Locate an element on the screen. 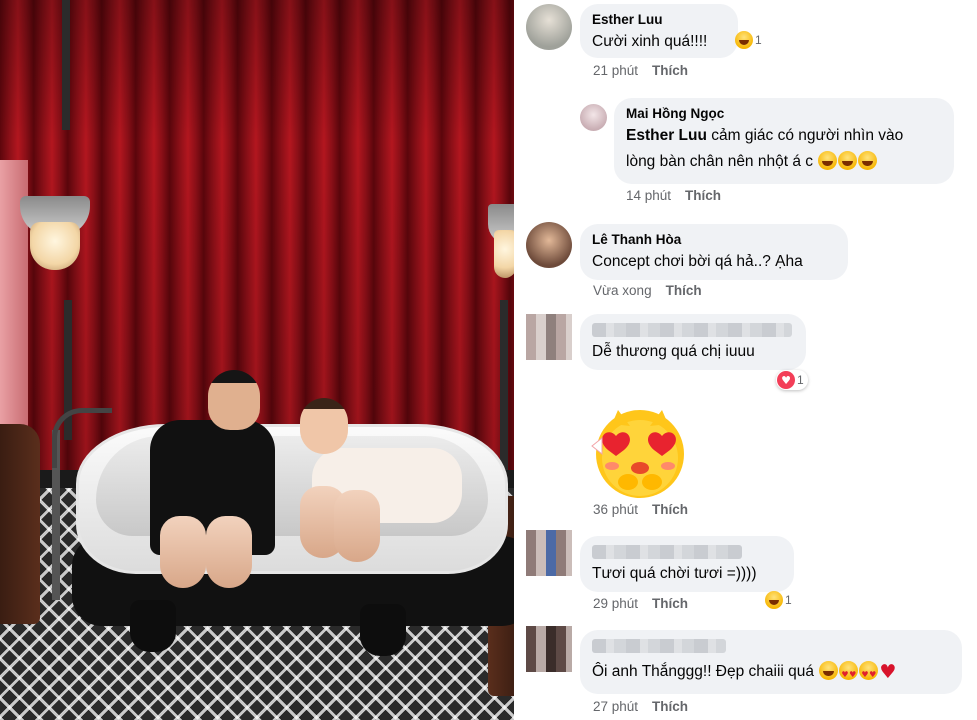 Image resolution: width=977 pixels, height=720 pixels. comment-time: 36 phút is located at coordinates (615, 509).